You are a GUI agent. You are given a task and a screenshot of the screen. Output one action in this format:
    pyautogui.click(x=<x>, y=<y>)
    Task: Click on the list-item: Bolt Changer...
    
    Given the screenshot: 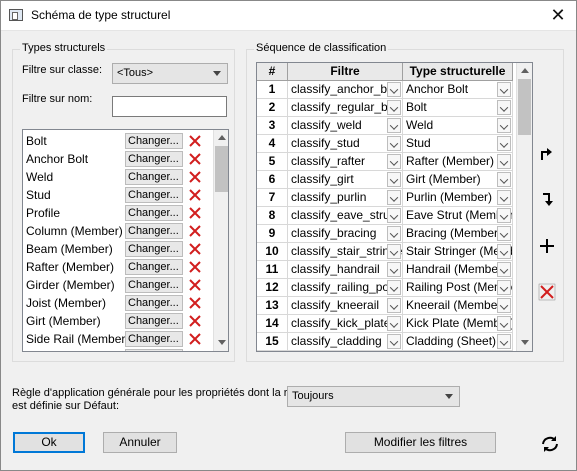 What is the action you would take?
    pyautogui.click(x=117, y=141)
    